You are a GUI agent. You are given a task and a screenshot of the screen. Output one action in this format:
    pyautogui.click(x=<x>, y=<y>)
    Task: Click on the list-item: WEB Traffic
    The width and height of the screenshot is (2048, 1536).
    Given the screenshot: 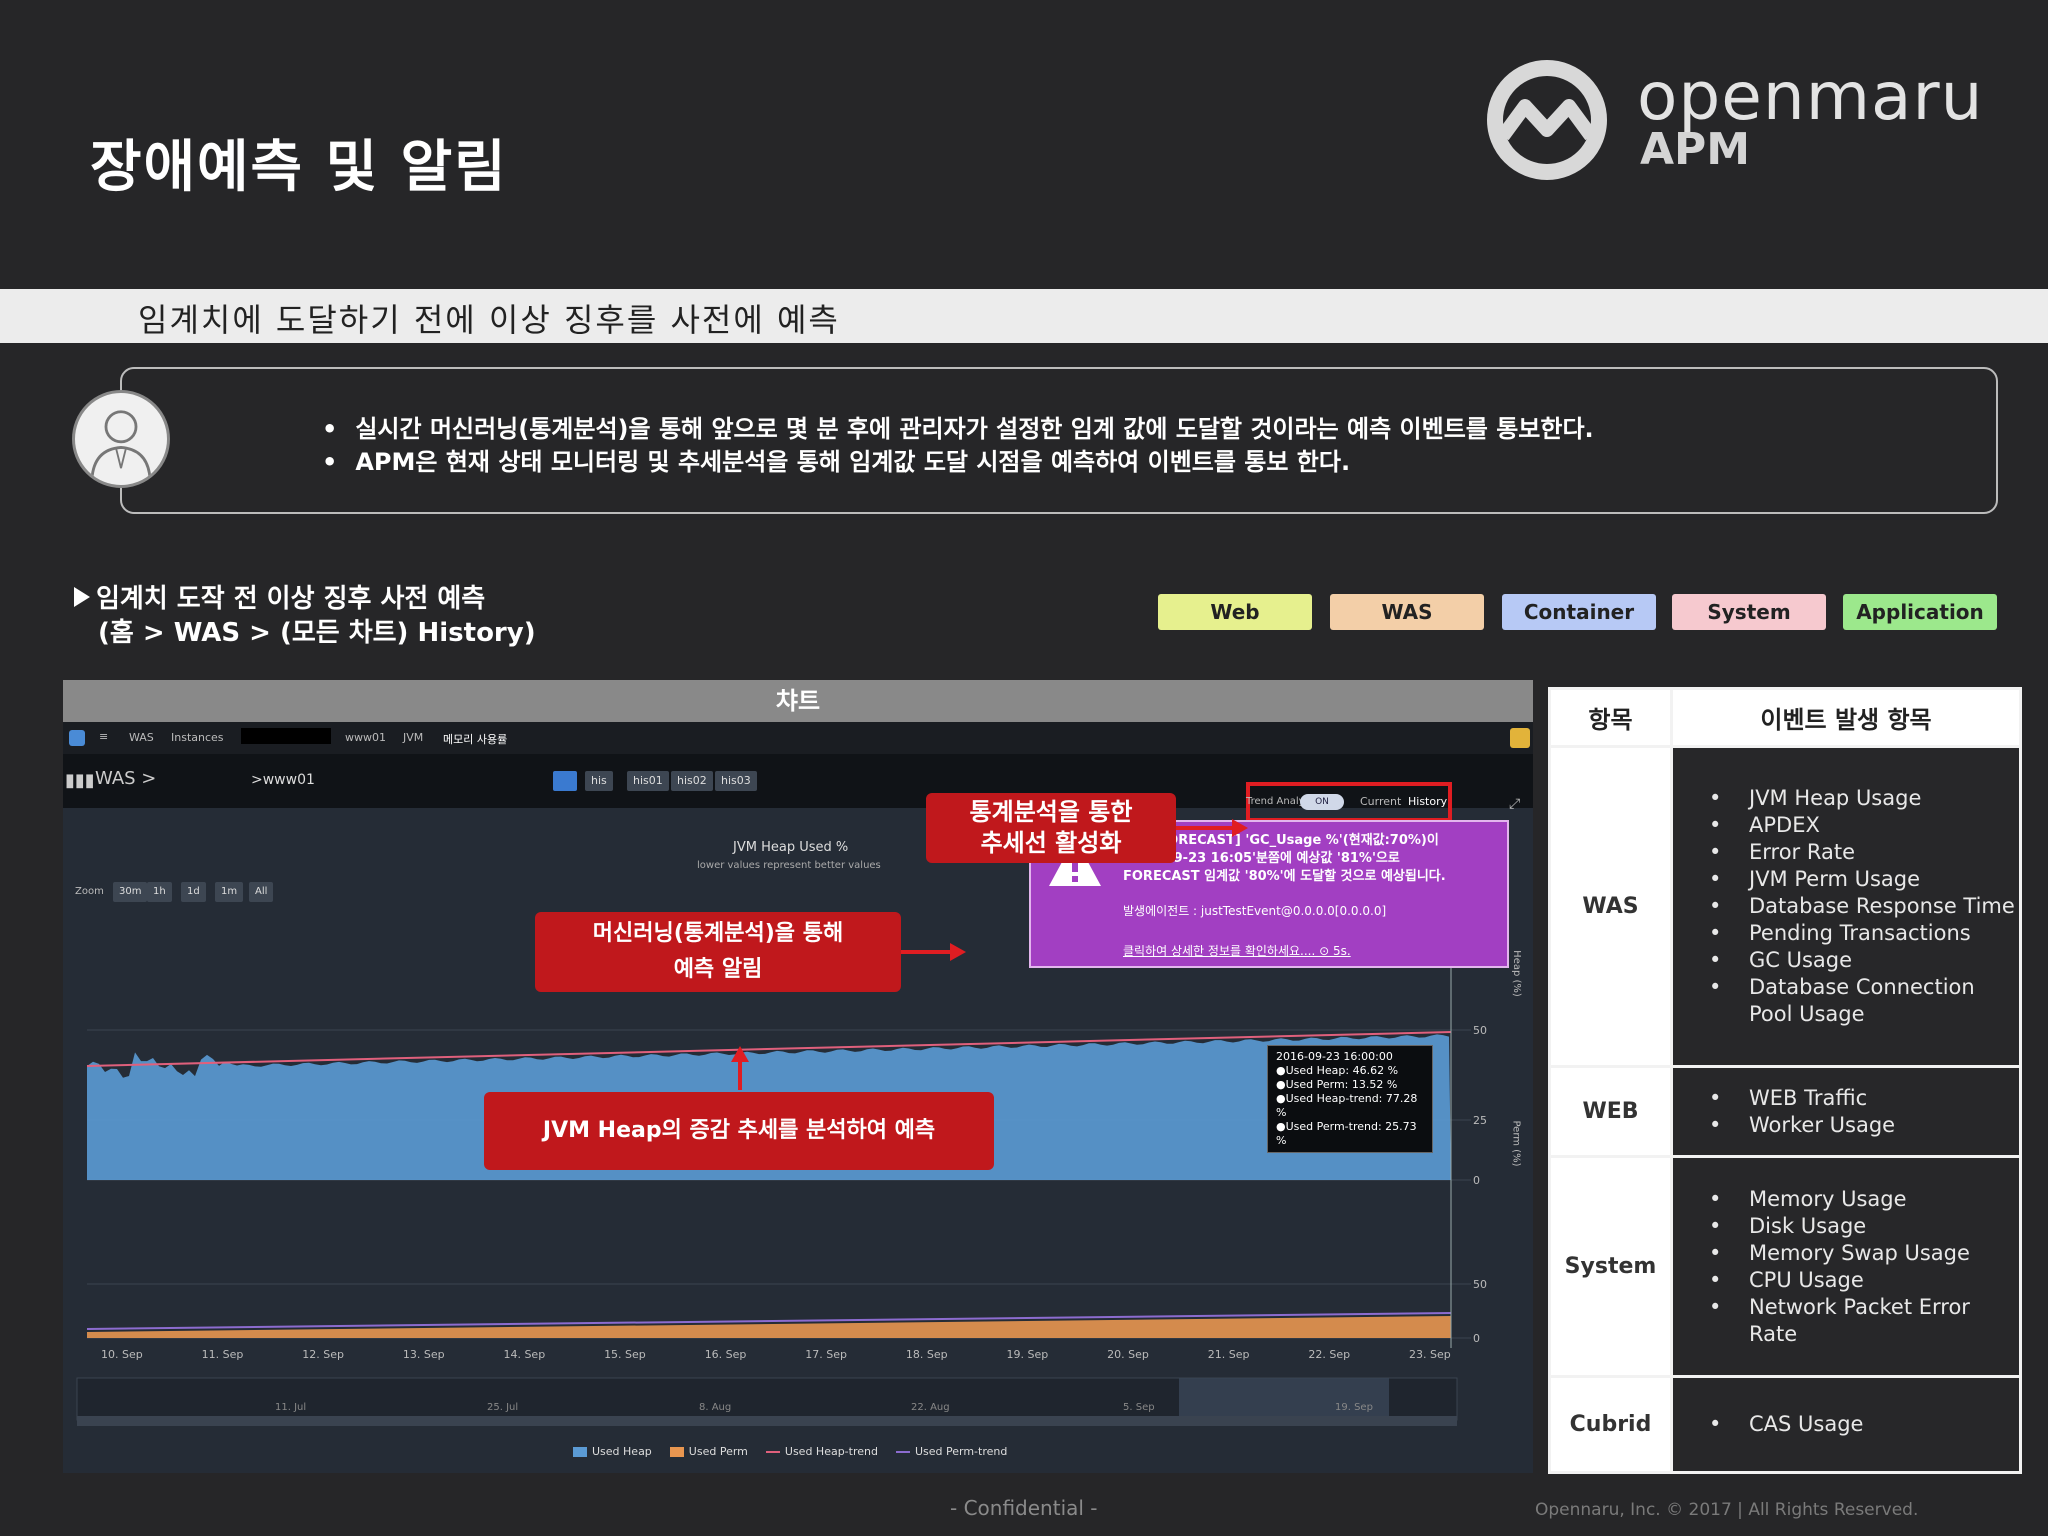 What is the action you would take?
    pyautogui.click(x=1864, y=1098)
    